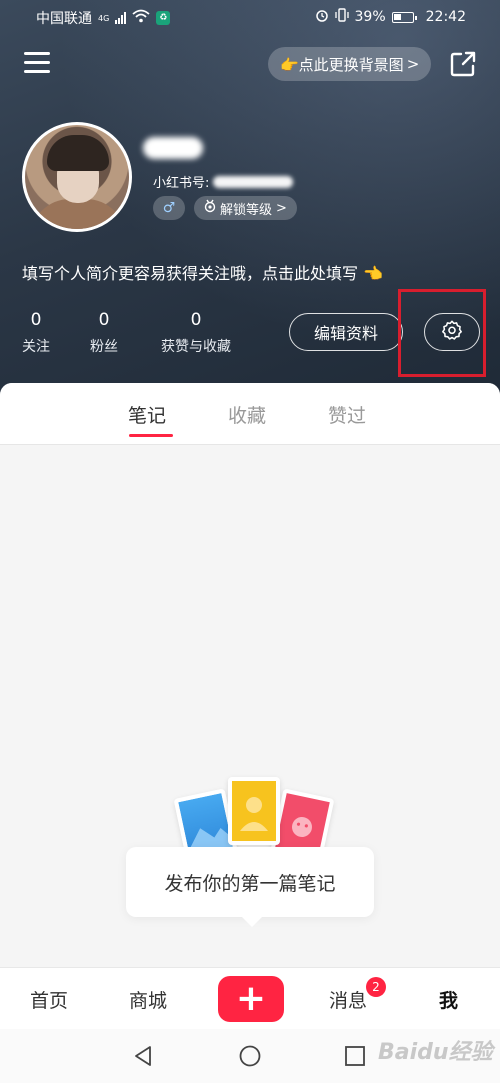  What do you see at coordinates (250, 883) in the screenshot?
I see `empty-state-message: 发布你的第一篇笔记` at bounding box center [250, 883].